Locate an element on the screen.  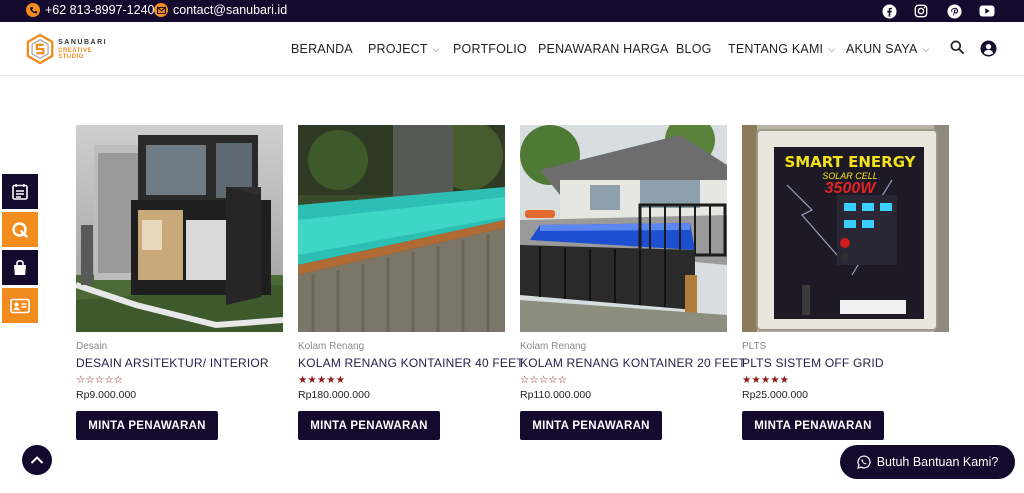
whatsapp-label: Butuh Bantuan Kami? is located at coordinates (937, 462).